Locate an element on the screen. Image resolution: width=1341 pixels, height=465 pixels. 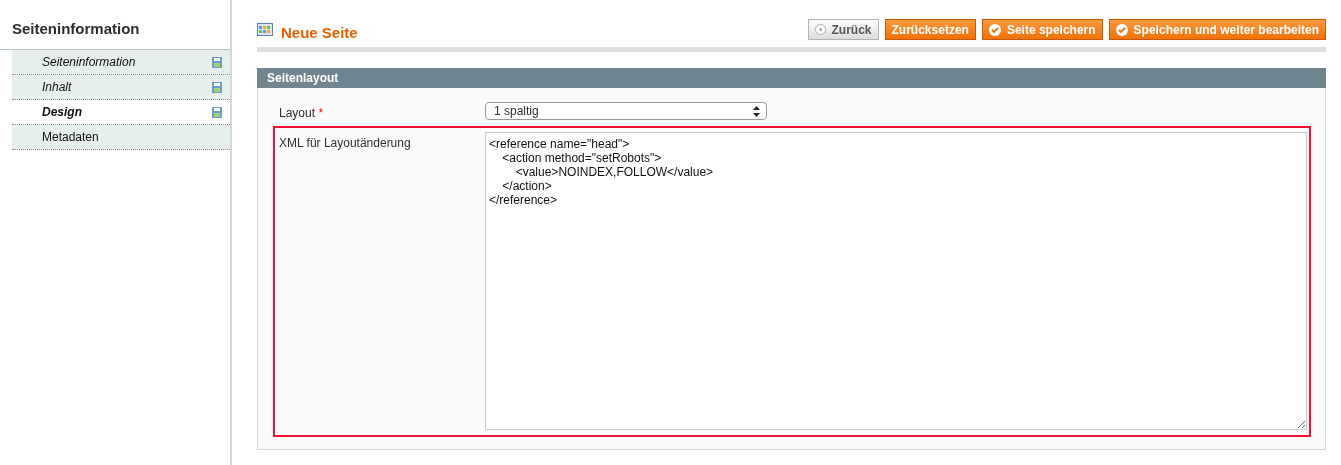
sidebar-tab: Metadaten is located at coordinates (121, 137).